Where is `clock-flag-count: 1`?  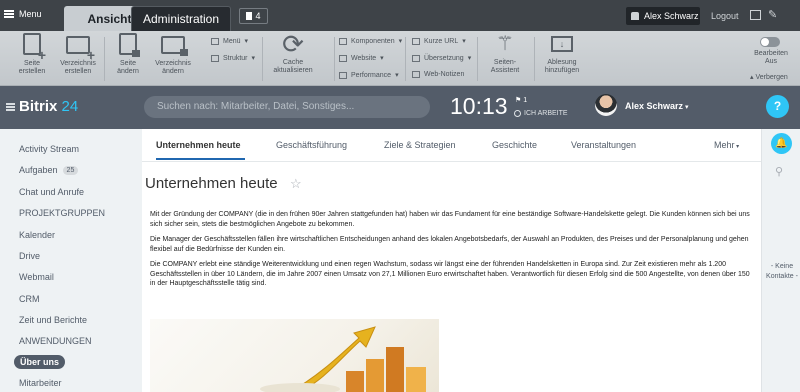
clock-flag-count: 1 is located at coordinates (525, 100).